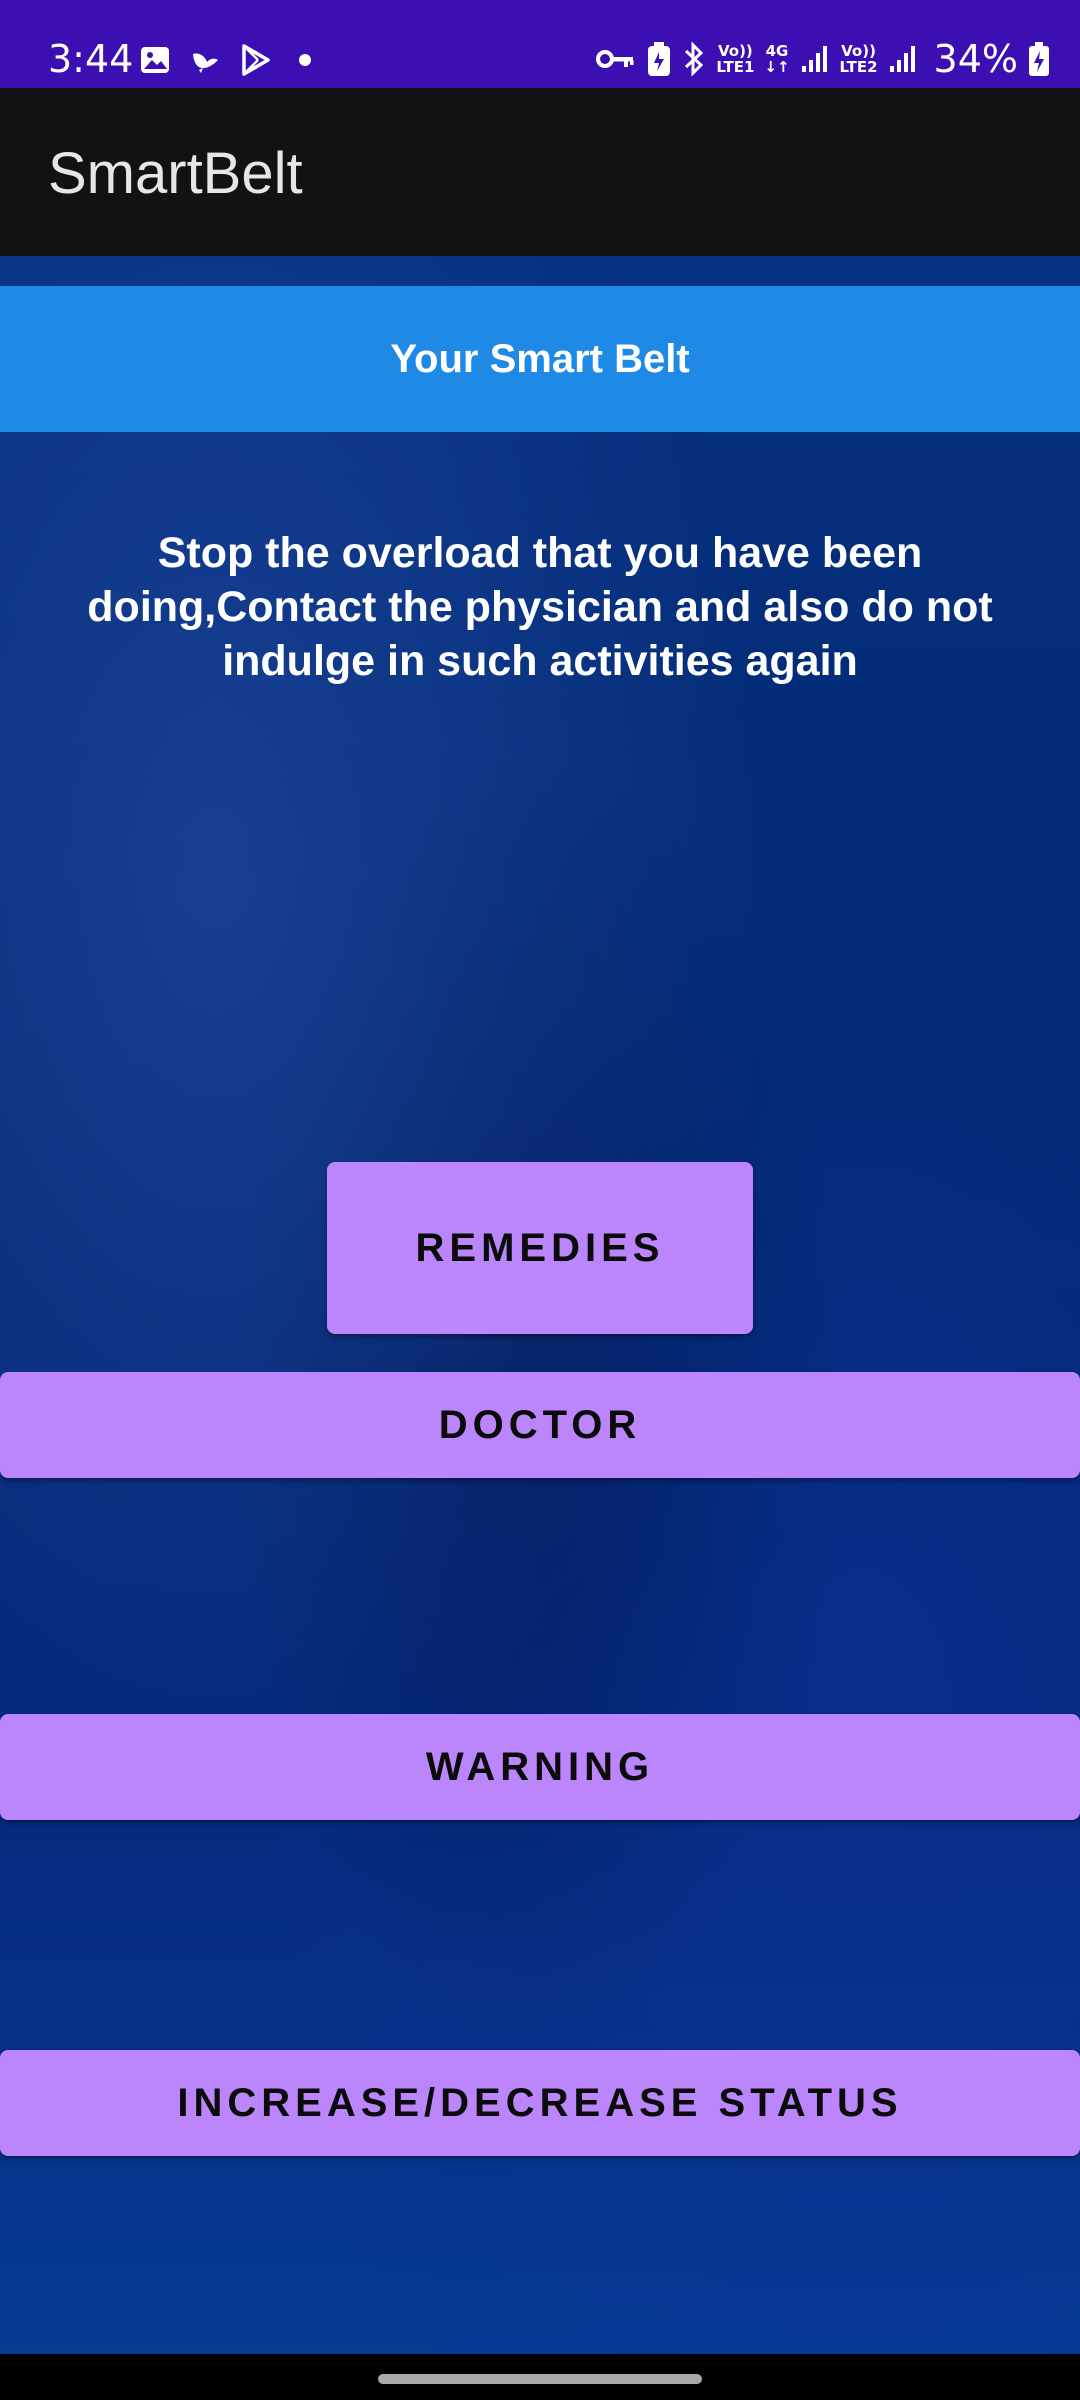 The width and height of the screenshot is (1080, 2400). I want to click on status-bar: 3:44 Vo)) LTE1 4G ↓↑ Vo)) LTE2 34%, so click(540, 44).